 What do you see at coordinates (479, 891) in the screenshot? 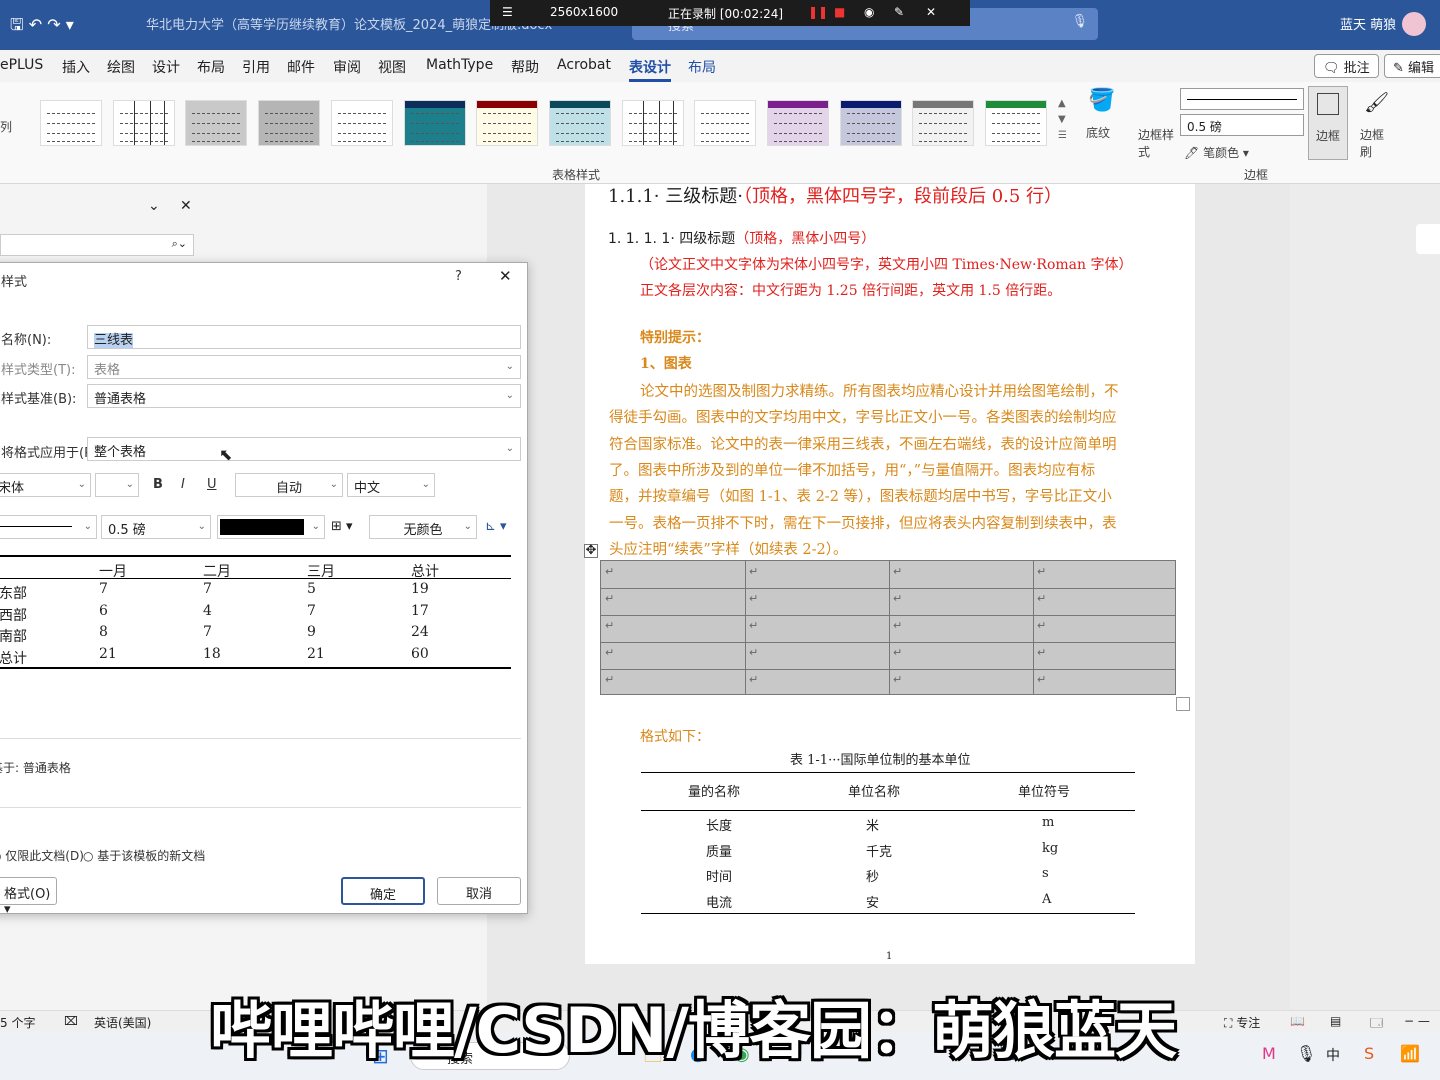
I see `cancel-button: 取消` at bounding box center [479, 891].